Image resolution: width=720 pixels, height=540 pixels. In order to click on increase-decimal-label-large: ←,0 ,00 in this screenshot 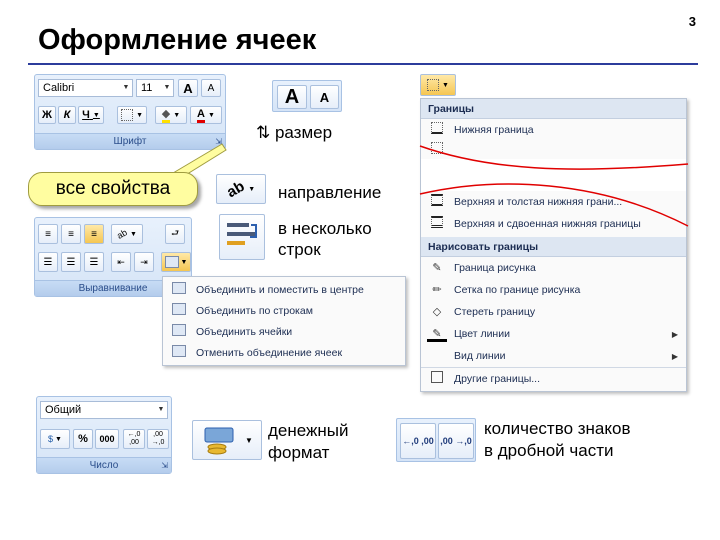, I will do `click(418, 440)`.